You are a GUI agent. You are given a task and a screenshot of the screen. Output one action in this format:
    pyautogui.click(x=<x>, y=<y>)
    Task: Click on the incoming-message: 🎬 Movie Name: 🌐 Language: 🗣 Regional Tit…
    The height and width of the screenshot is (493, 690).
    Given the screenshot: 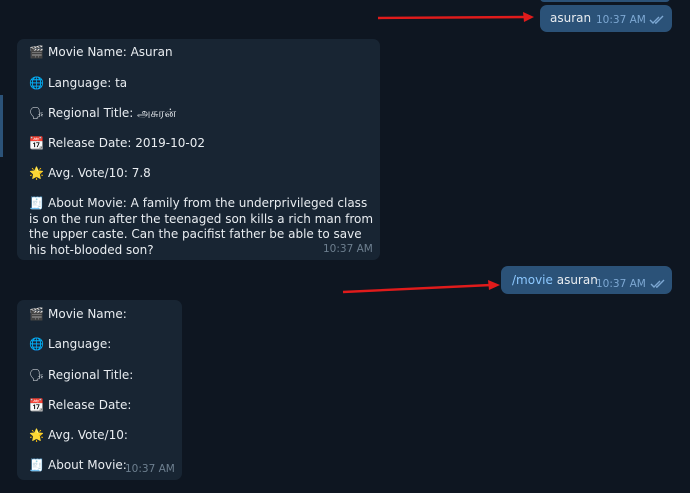 What is the action you would take?
    pyautogui.click(x=99, y=390)
    